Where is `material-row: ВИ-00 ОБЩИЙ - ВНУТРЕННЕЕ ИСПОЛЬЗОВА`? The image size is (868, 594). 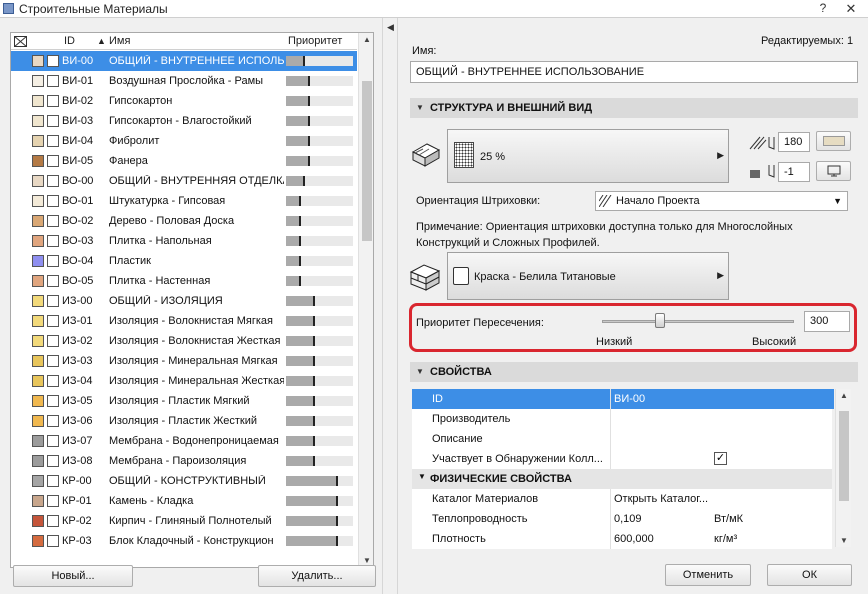
material-row: ВИ-00 ОБЩИЙ - ВНУТРЕННЕЕ ИСПОЛЬЗОВА is located at coordinates (184, 61).